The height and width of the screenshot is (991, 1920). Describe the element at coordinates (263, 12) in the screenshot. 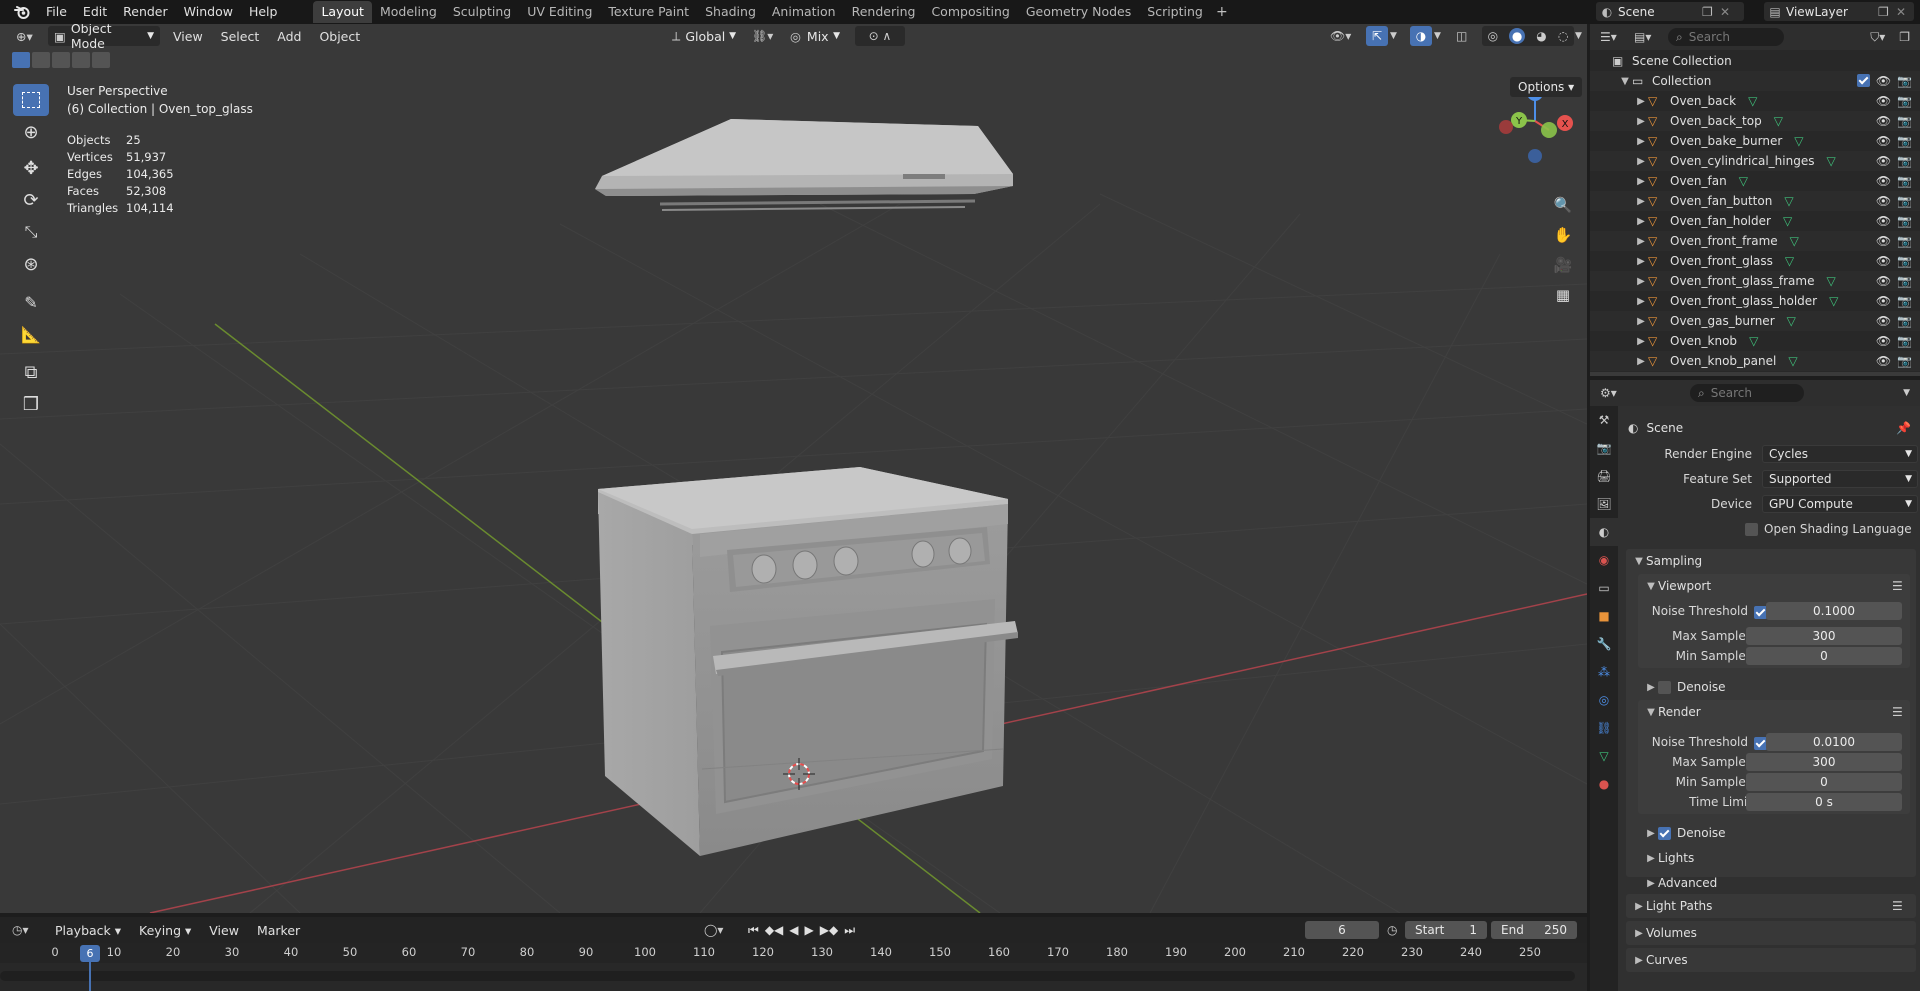

I see `menu-help: Help` at that location.